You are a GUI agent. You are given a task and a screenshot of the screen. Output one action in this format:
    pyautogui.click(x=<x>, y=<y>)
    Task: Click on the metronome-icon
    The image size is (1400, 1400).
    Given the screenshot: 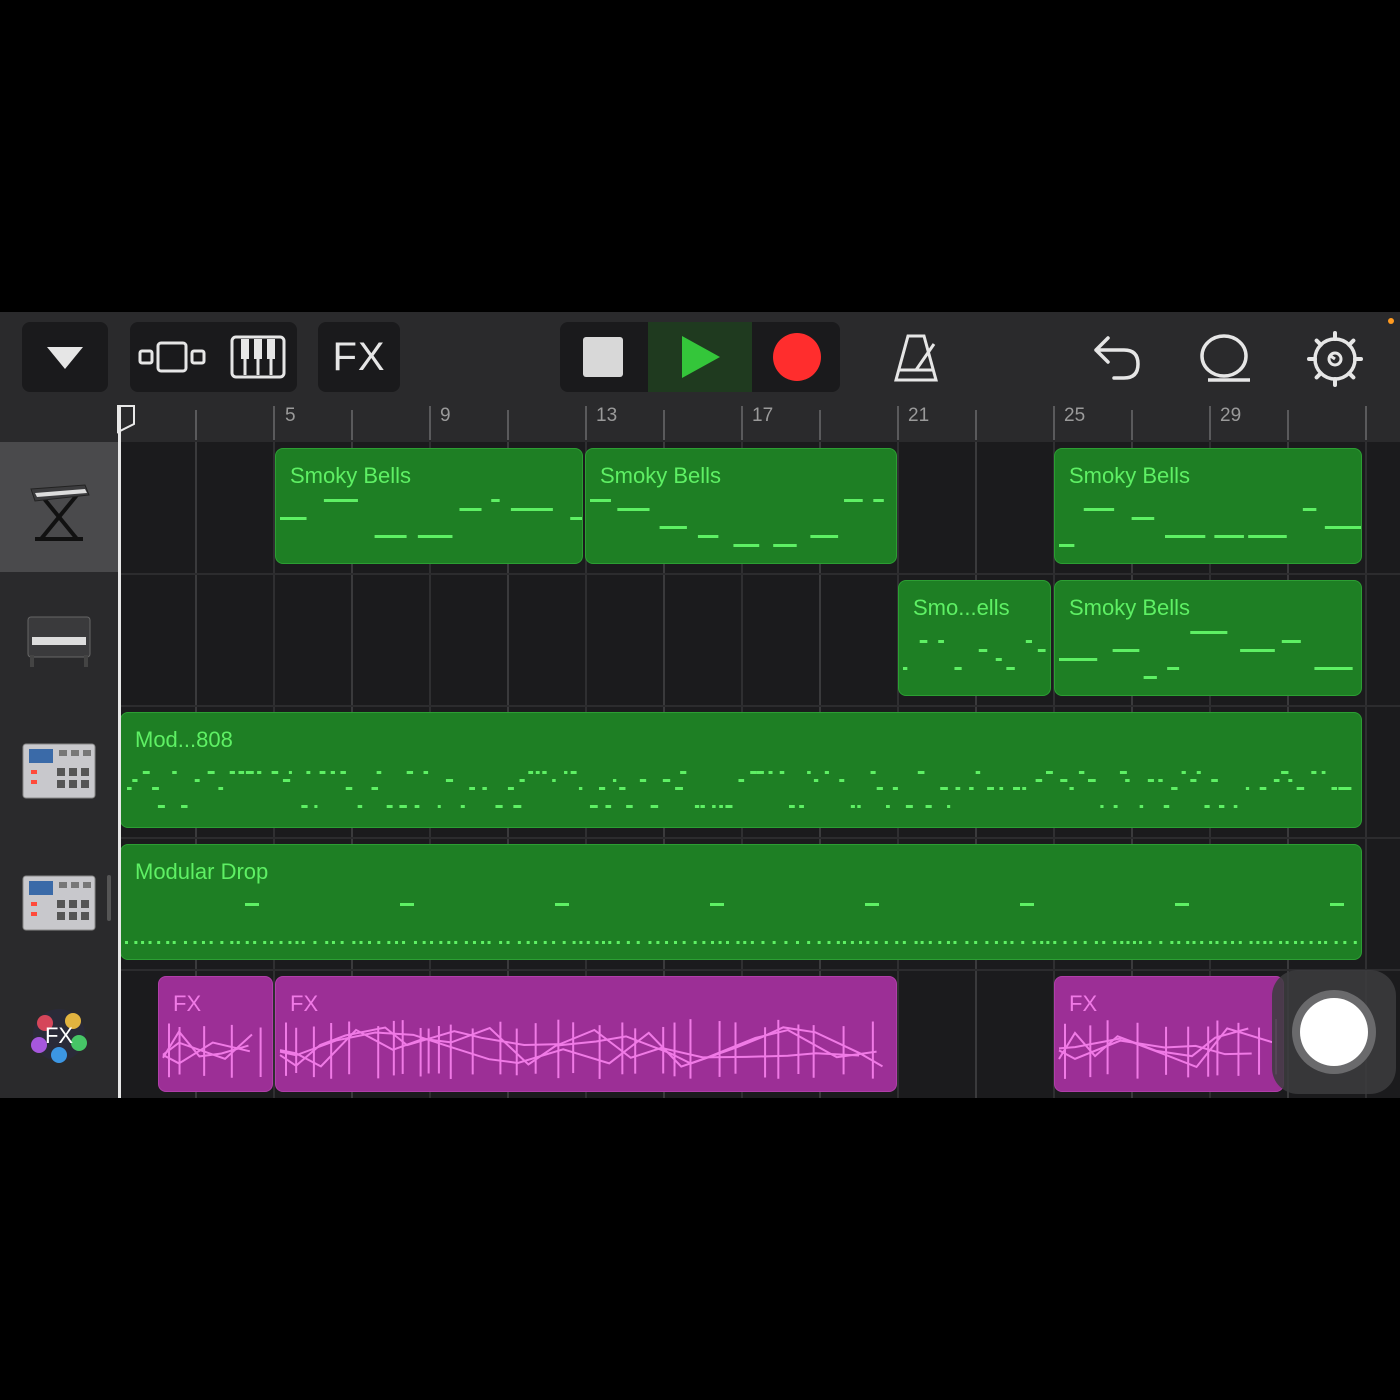 What is the action you would take?
    pyautogui.click(x=916, y=358)
    